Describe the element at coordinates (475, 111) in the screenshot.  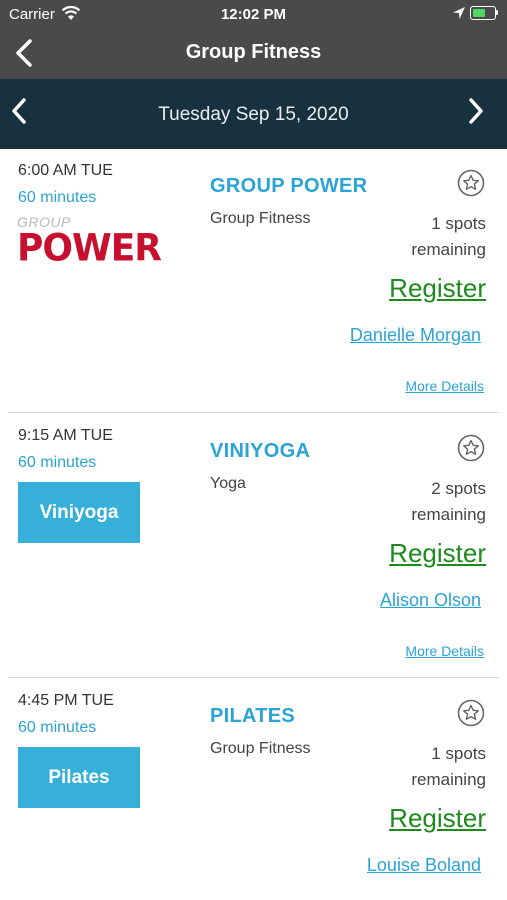
I see `chevron-right-icon` at that location.